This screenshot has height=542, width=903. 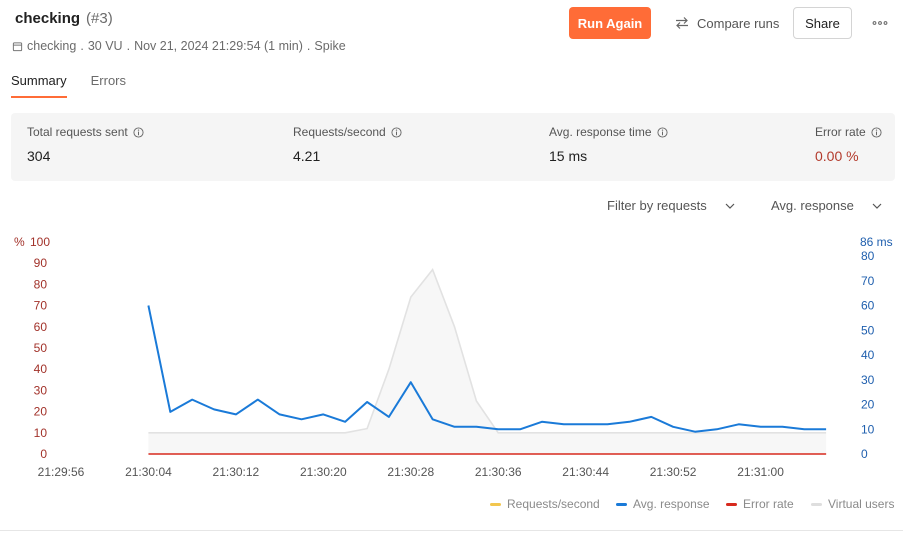 What do you see at coordinates (671, 504) in the screenshot?
I see `legend-label: Avg. response` at bounding box center [671, 504].